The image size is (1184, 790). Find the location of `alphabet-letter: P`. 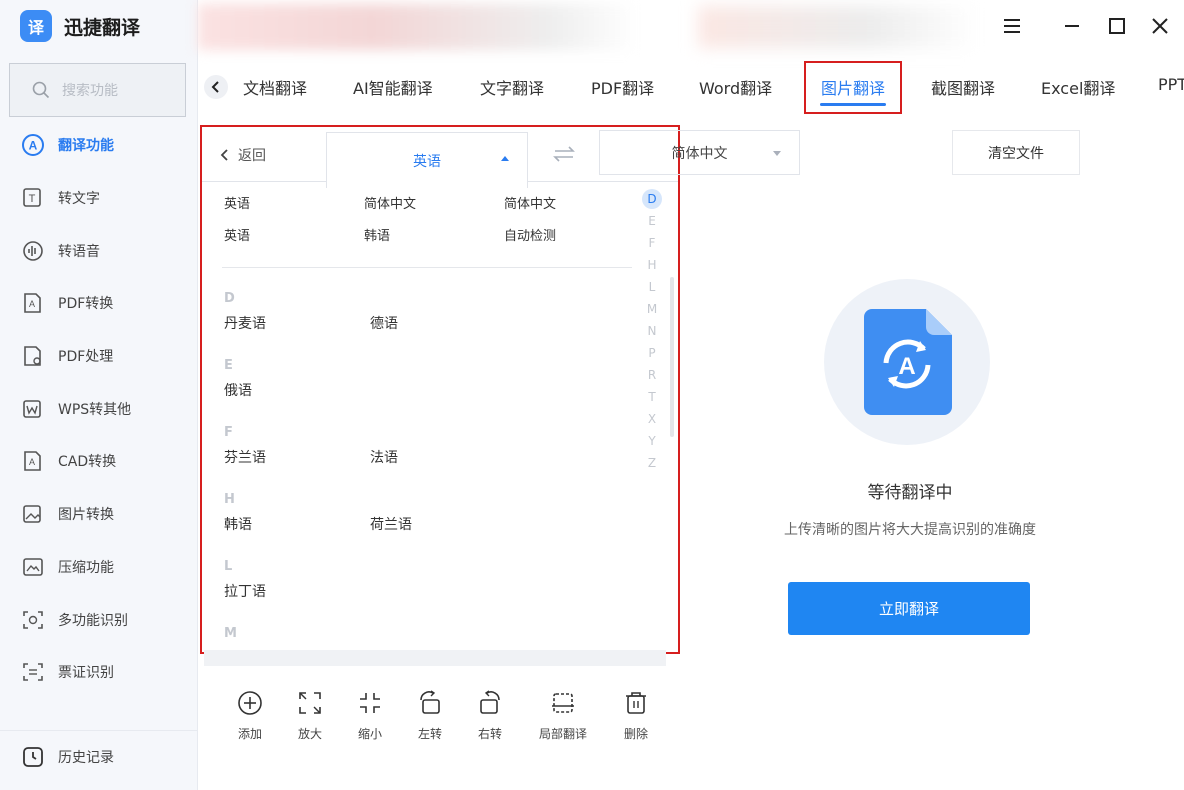

alphabet-letter: P is located at coordinates (652, 354).